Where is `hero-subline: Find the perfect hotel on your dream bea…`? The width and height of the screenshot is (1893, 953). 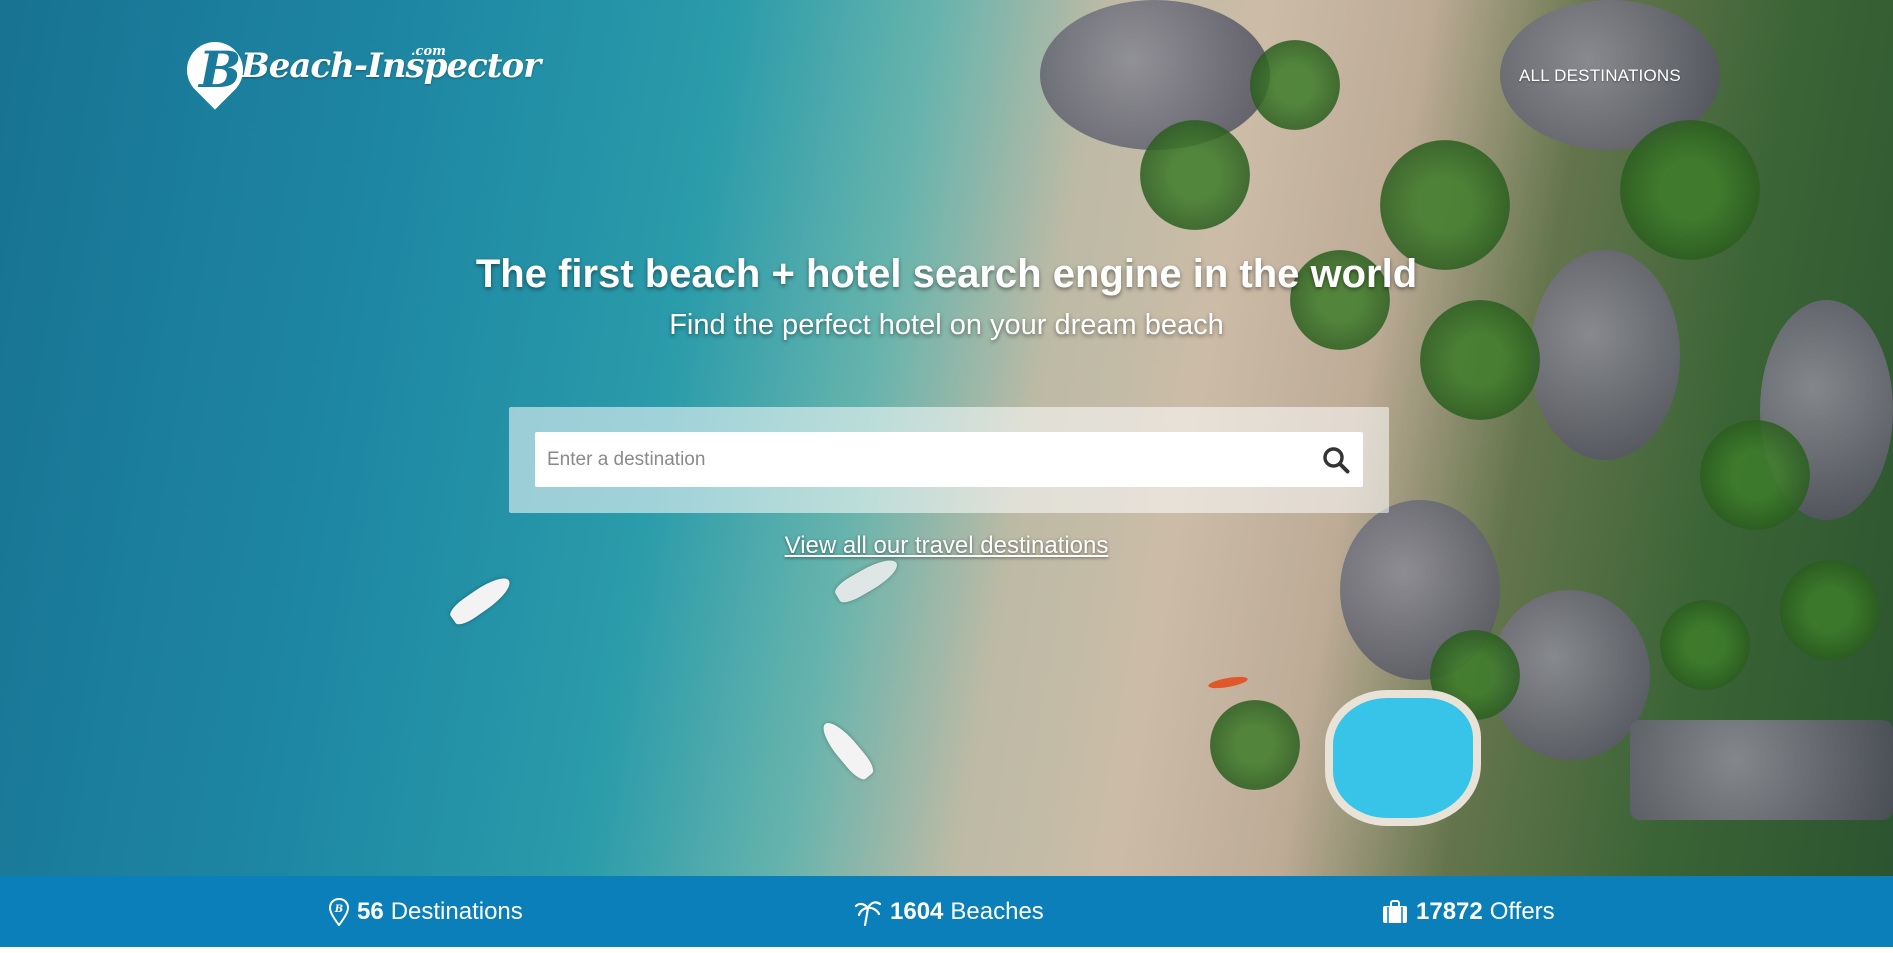 hero-subline: Find the perfect hotel on your dream bea… is located at coordinates (946, 325).